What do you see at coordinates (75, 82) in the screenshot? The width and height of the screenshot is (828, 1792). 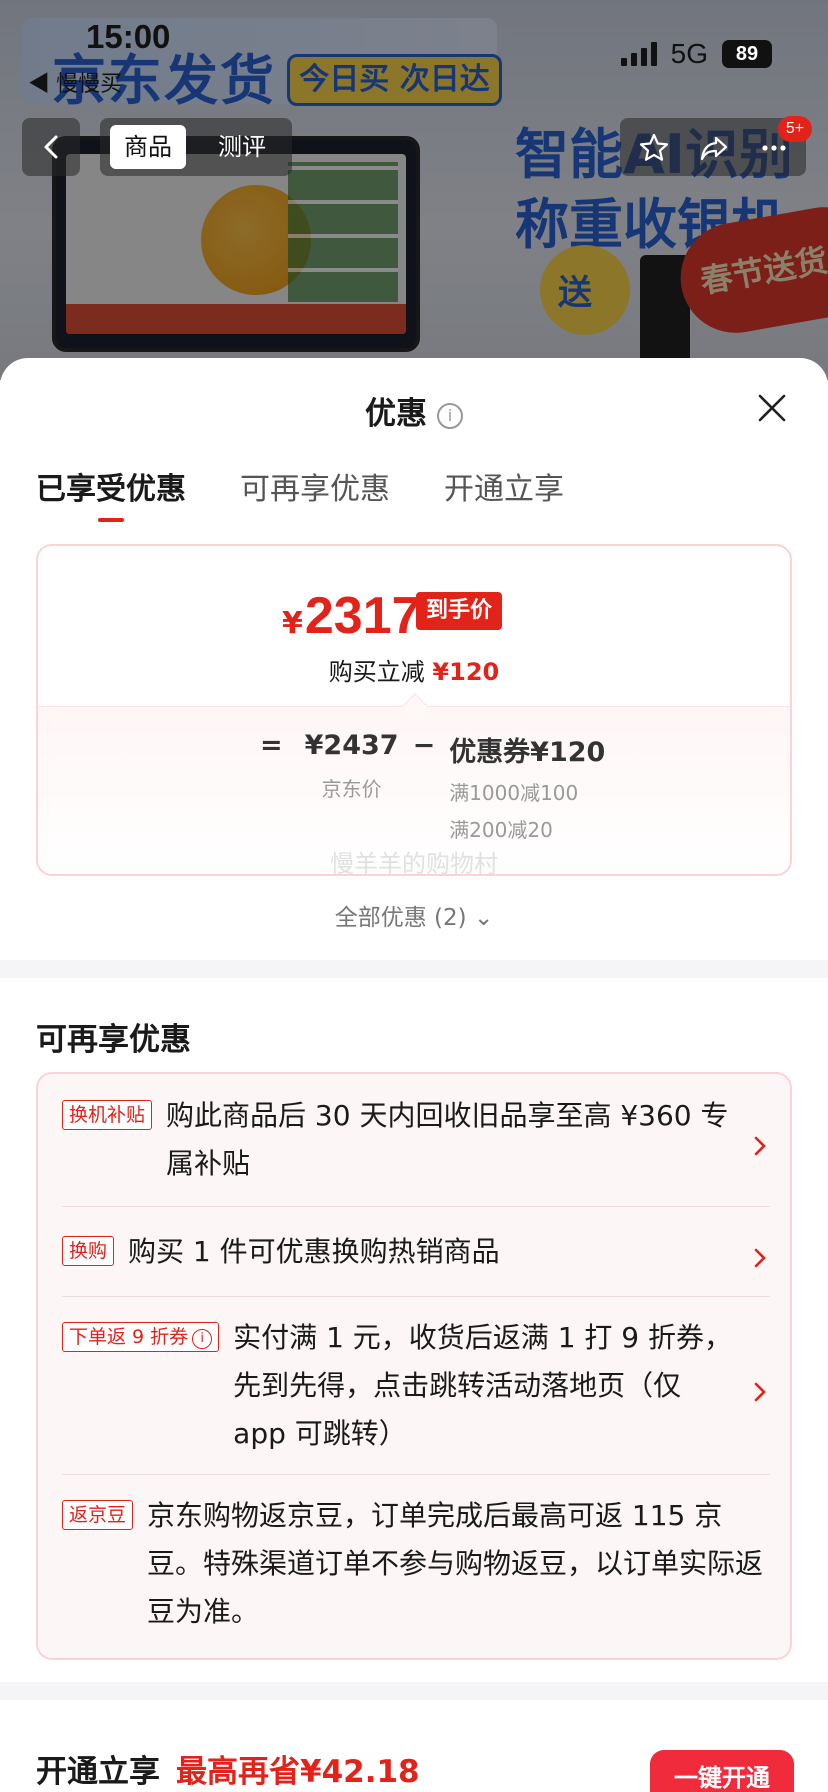 I see `back-to-app-link: ◀ 慢慢买` at bounding box center [75, 82].